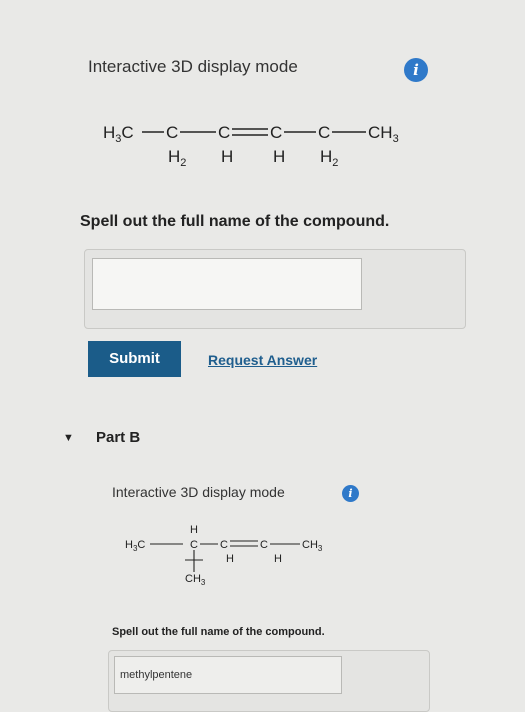  I want to click on carbon-5: C, so click(324, 132).